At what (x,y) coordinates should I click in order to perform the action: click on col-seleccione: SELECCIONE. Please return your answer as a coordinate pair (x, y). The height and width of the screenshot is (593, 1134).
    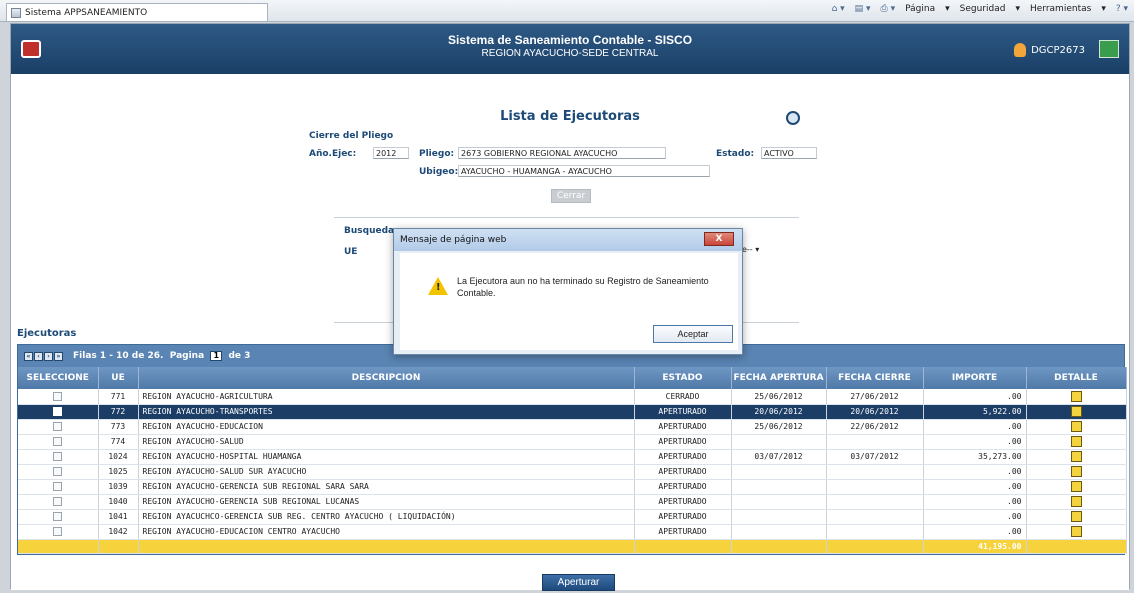
    Looking at the image, I should click on (58, 378).